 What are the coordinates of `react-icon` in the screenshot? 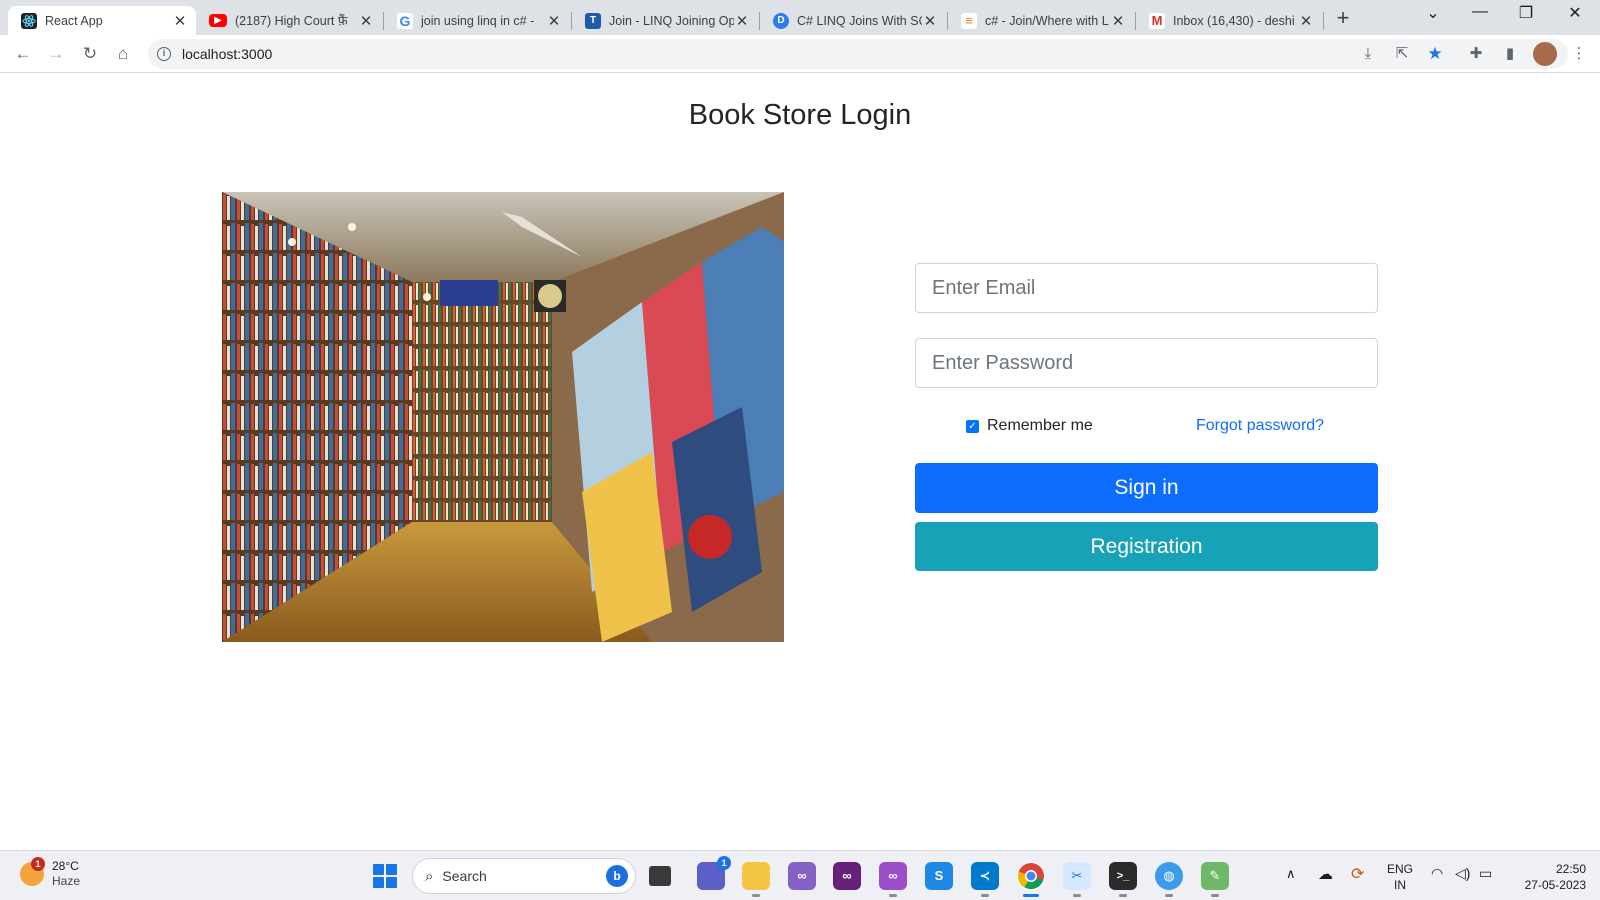 It's located at (29, 20).